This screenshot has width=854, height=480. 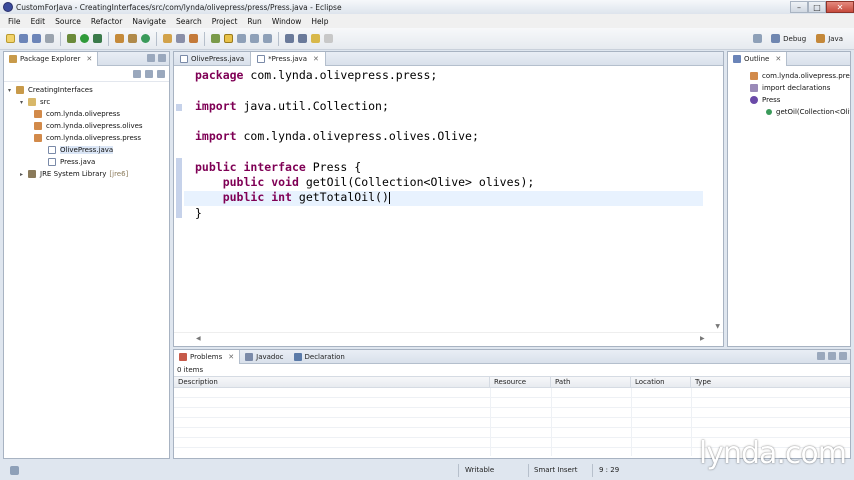 What do you see at coordinates (813, 112) in the screenshot?
I see `outline-item-label: getOil(Collection<Olive>)` at bounding box center [813, 112].